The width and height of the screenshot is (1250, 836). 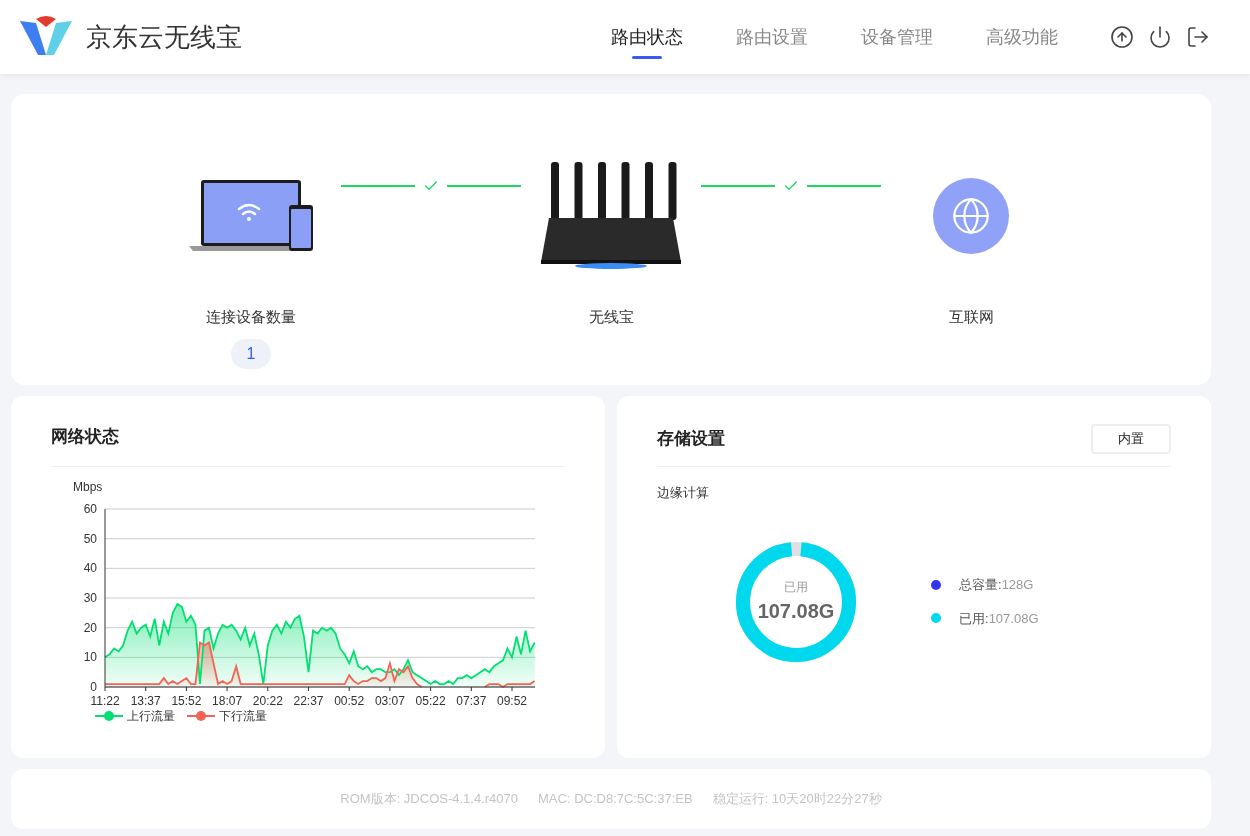 I want to click on legend-label: 已用:, so click(x=974, y=618).